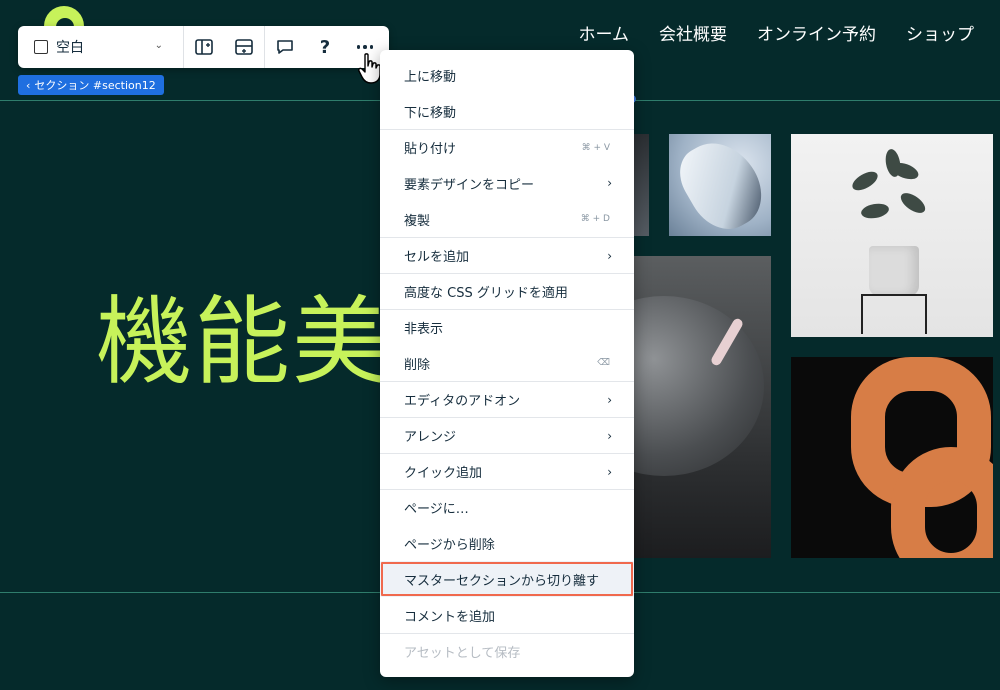 The width and height of the screenshot is (1000, 690). Describe the element at coordinates (603, 363) in the screenshot. I see `backspace-icon: ⌫` at that location.